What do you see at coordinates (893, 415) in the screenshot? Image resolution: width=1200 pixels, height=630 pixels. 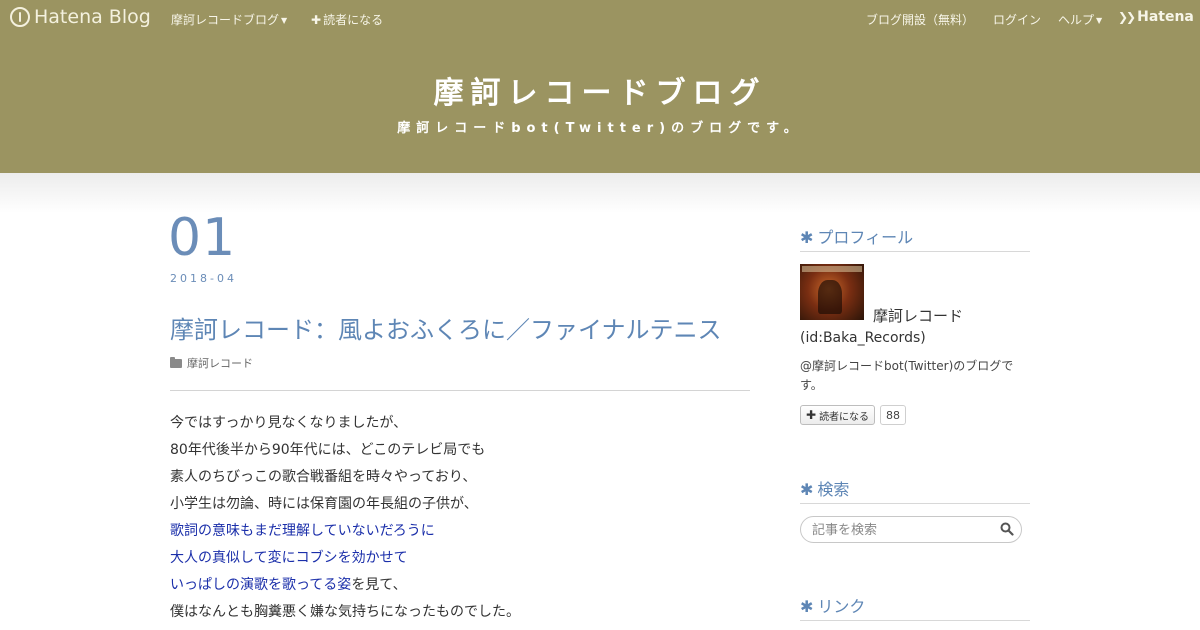 I see `subscriber-count: 88` at bounding box center [893, 415].